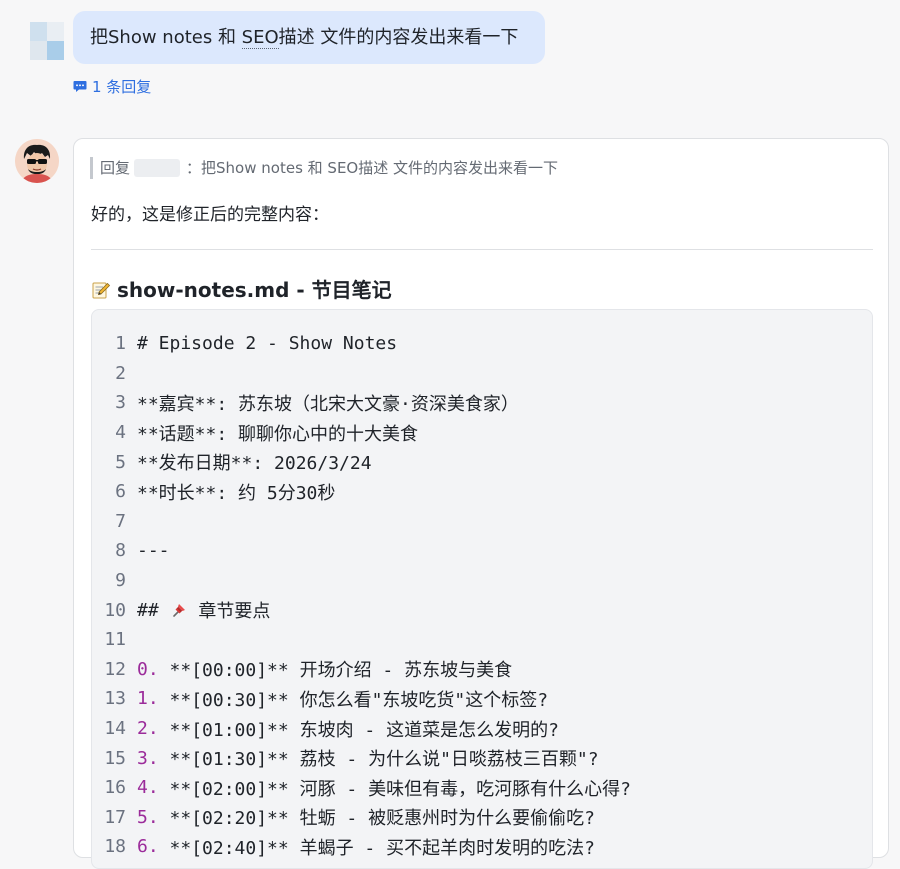 This screenshot has width=900, height=869. Describe the element at coordinates (148, 699) in the screenshot. I see `list-number: 1.` at that location.